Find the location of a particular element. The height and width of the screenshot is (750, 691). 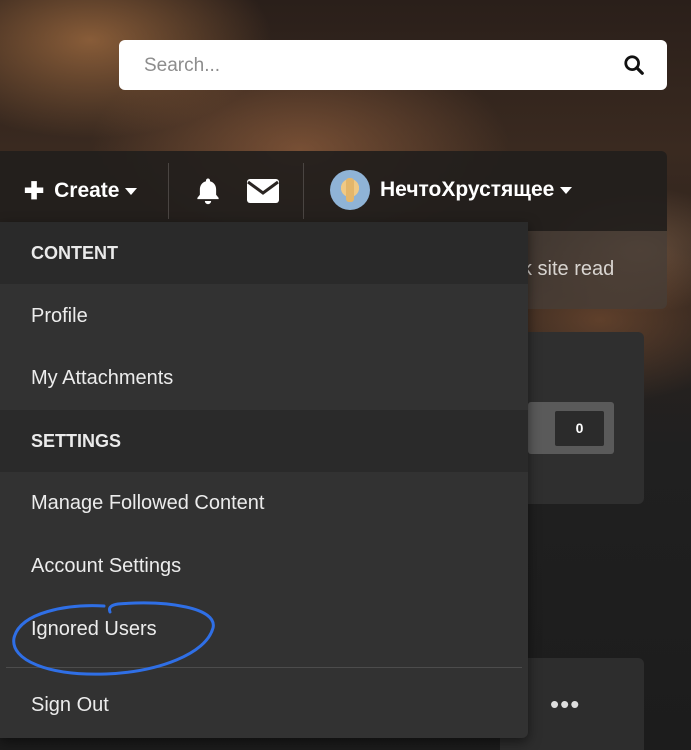

counter-value: 0 is located at coordinates (579, 428).